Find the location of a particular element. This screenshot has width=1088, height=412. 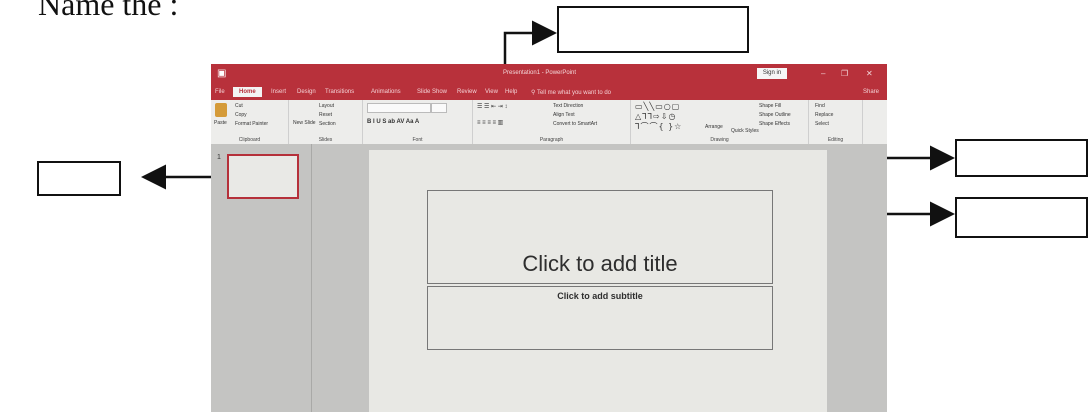

shapes-gallery: ▭╲╲▭○▢ △⅂⅂⇨⇩◷ ⅂⌒⌒{ }☆ is located at coordinates (658, 117).